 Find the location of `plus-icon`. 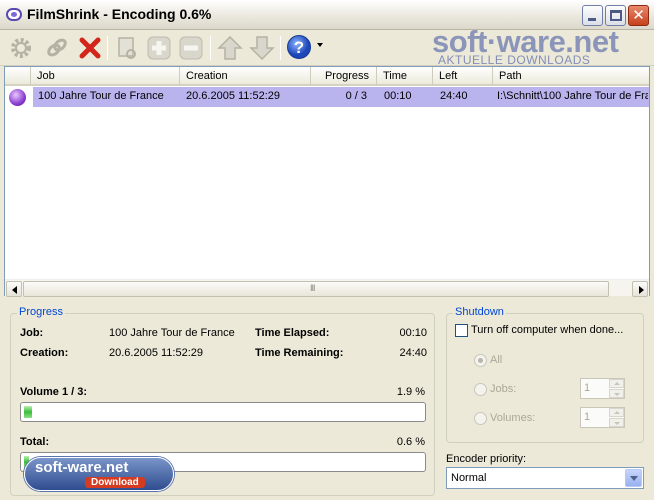

plus-icon is located at coordinates (159, 48).